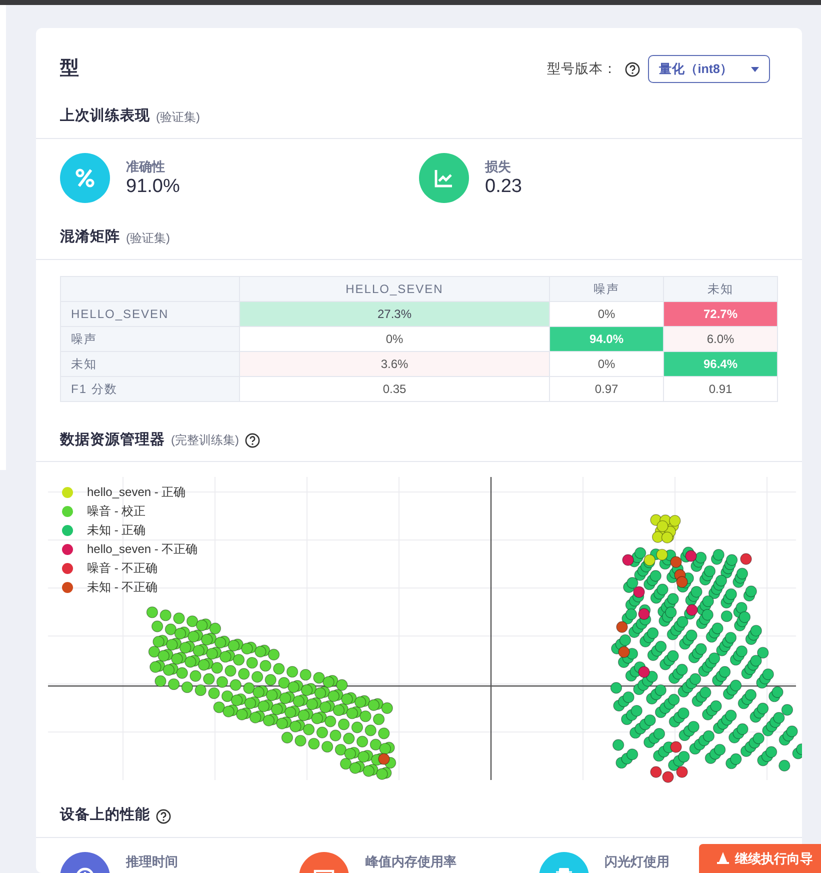  What do you see at coordinates (150, 313) in the screenshot?
I see `row-header: HELLO_SEVEN` at bounding box center [150, 313].